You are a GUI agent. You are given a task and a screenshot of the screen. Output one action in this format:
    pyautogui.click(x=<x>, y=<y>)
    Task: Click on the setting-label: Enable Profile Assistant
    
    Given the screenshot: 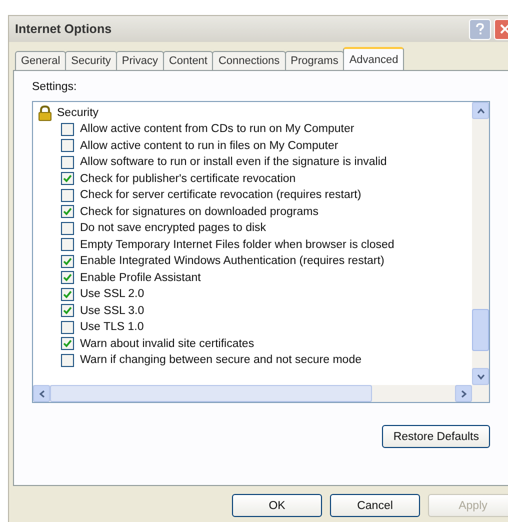 What is the action you would take?
    pyautogui.click(x=140, y=278)
    